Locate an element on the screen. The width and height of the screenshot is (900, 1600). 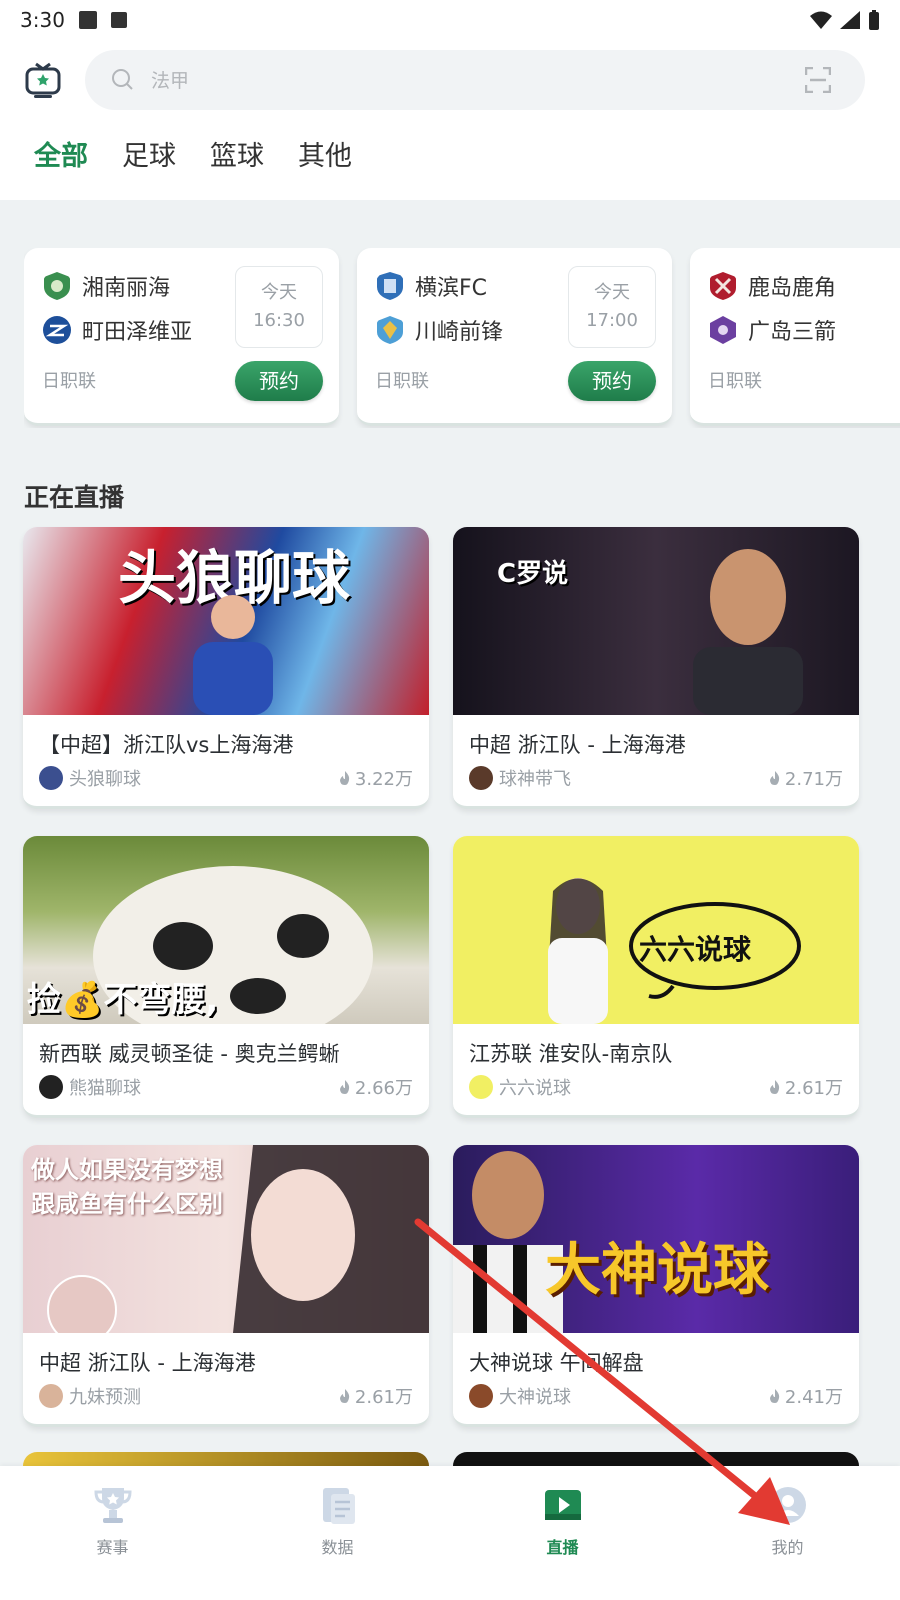
live-card: 大神说球 大神说球 午间解盘 大神说球 2.41万 is located at coordinates (656, 1286).